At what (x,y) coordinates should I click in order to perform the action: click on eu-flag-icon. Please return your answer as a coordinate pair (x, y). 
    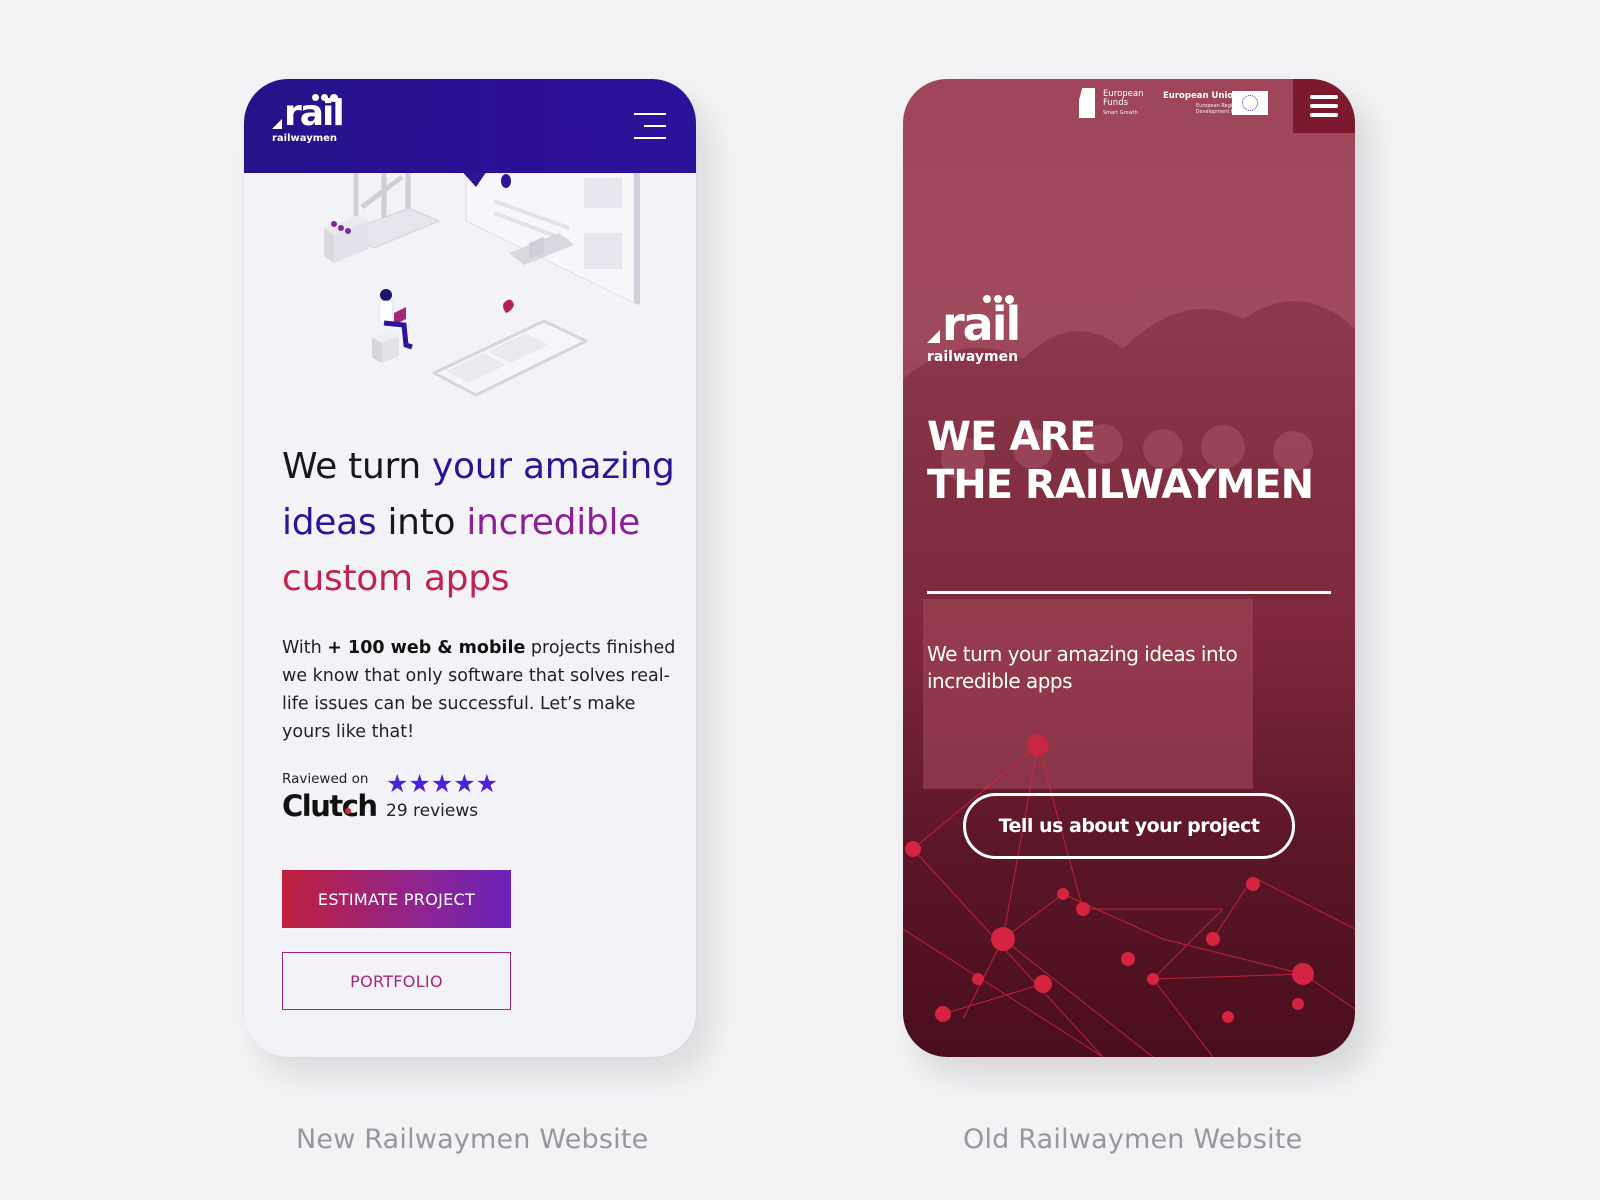
    Looking at the image, I should click on (1250, 103).